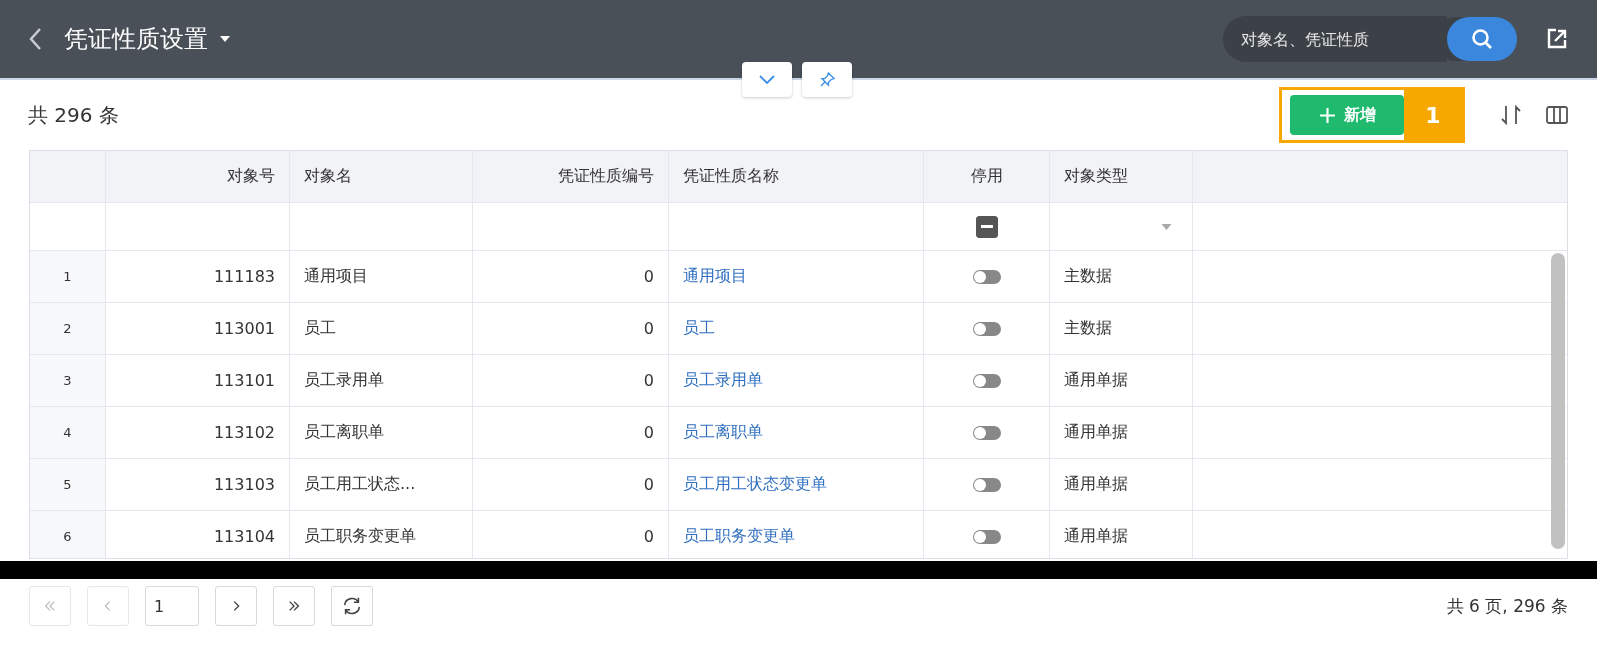  What do you see at coordinates (68, 276) in the screenshot?
I see `row-number: 1` at bounding box center [68, 276].